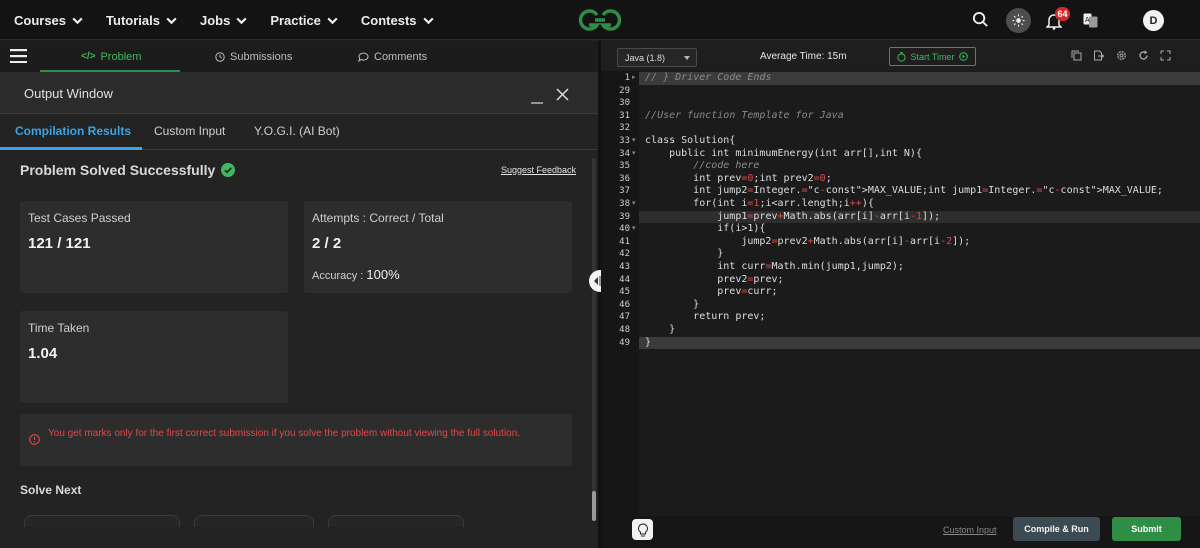  I want to click on tab-submissions: Submissions, so click(253, 56).